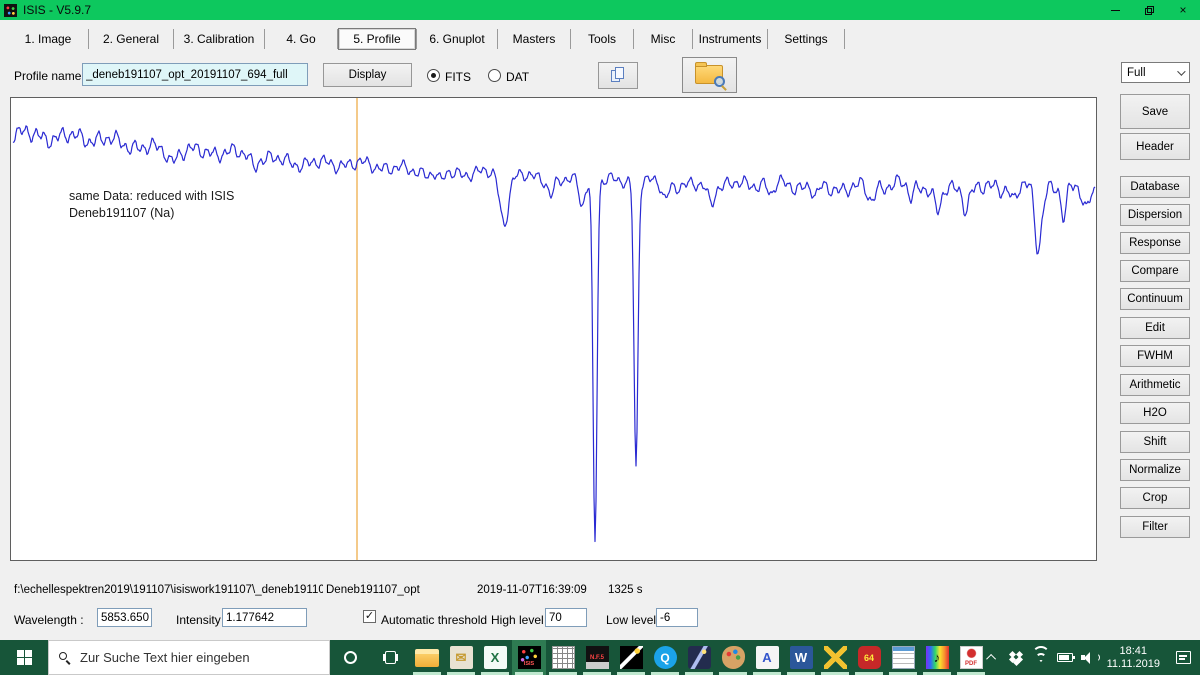  Describe the element at coordinates (367, 75) in the screenshot. I see `display-button: Display` at that location.